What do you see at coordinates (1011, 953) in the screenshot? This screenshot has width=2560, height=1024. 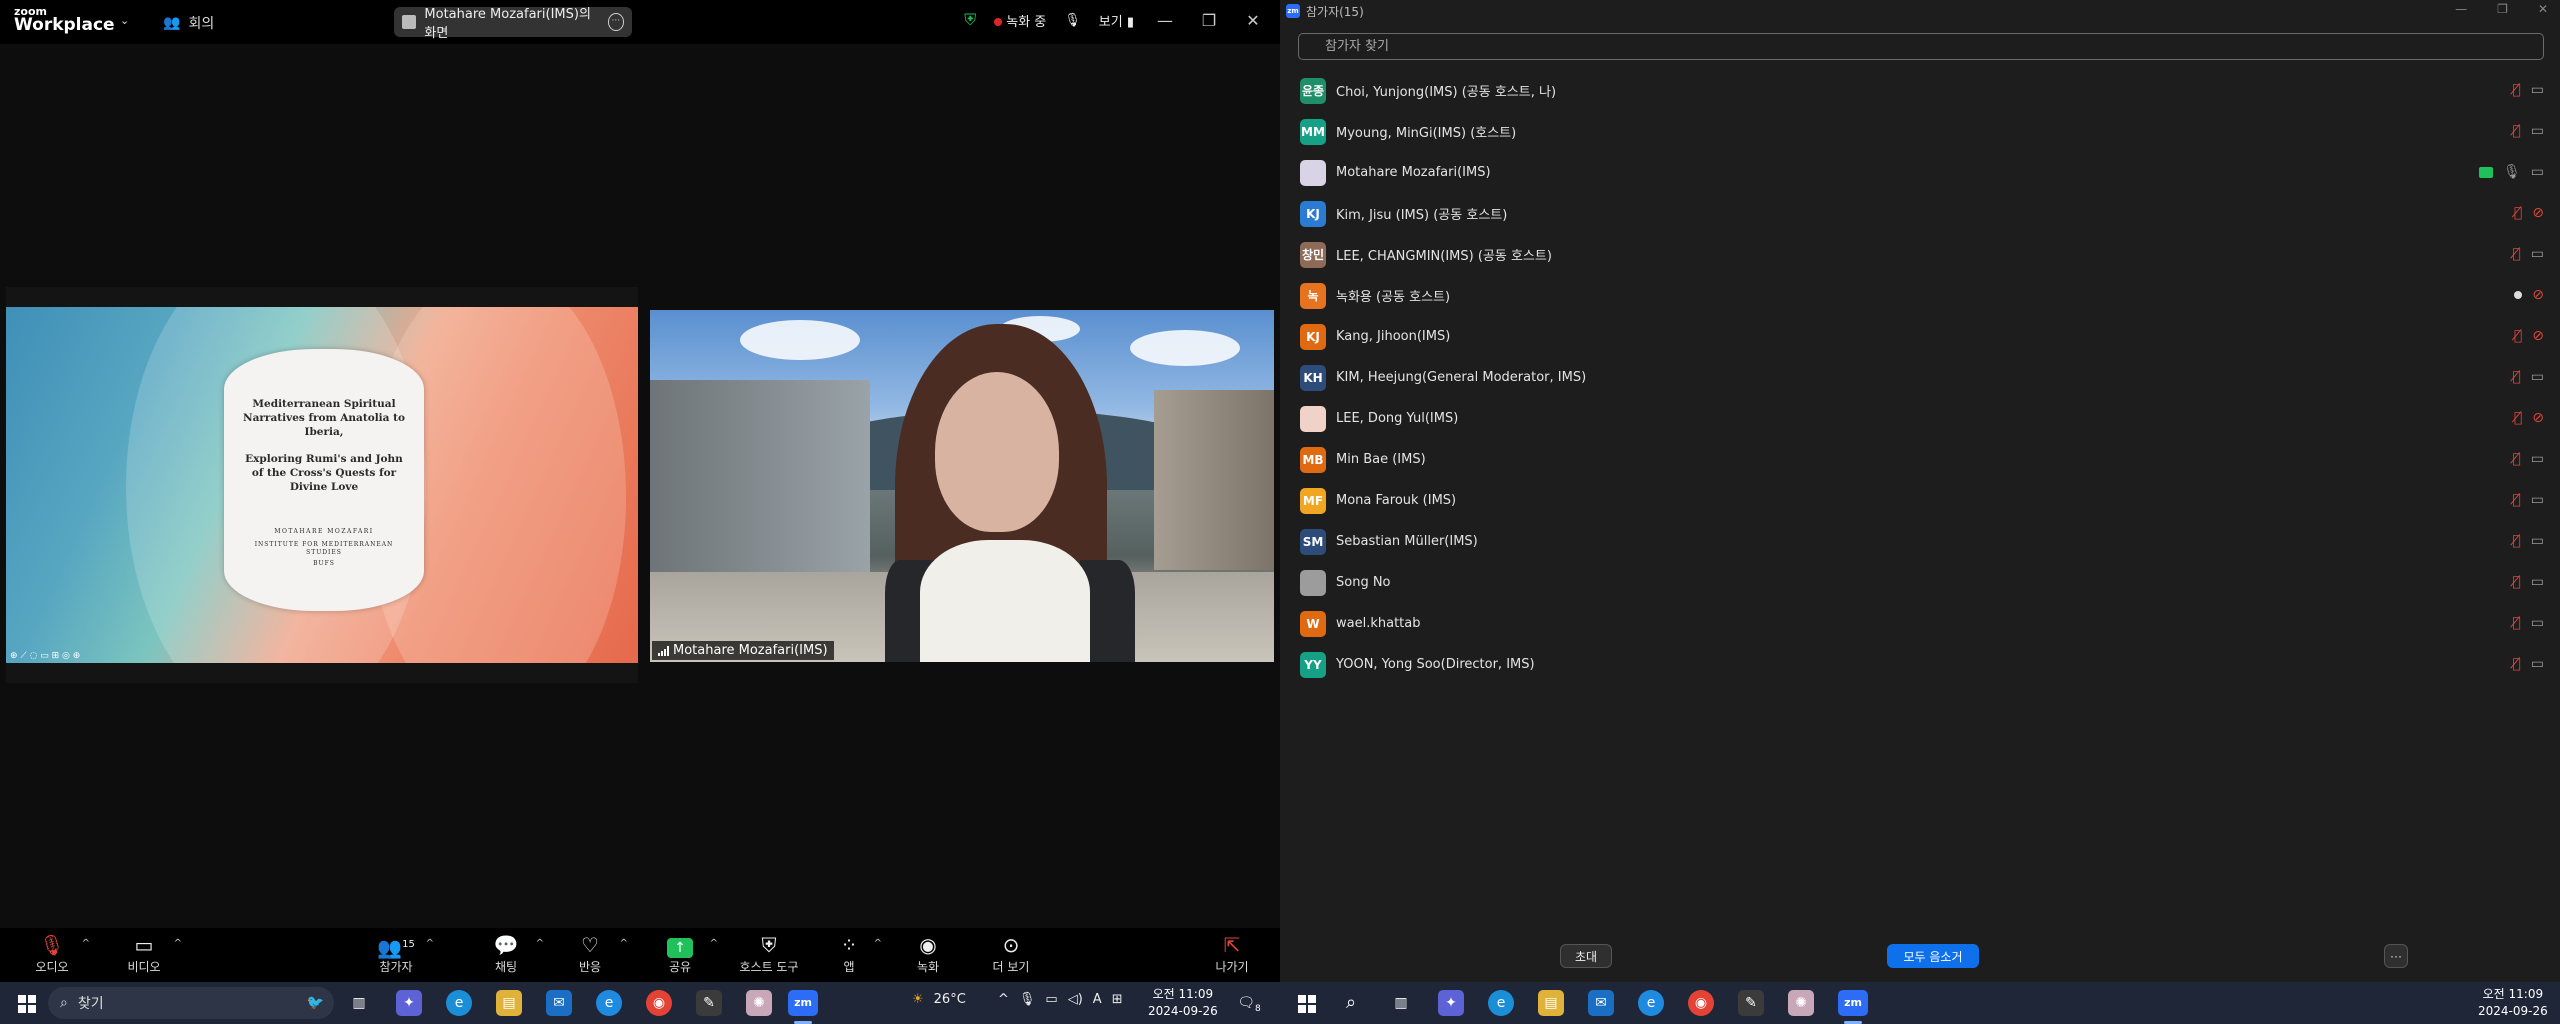 I see `more-button: ⊙ 더 보기` at bounding box center [1011, 953].